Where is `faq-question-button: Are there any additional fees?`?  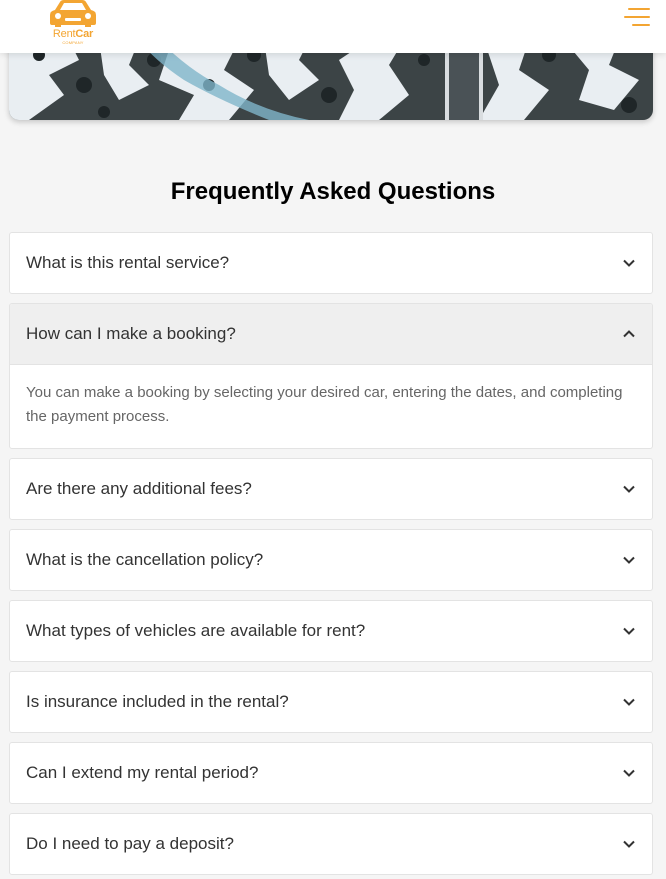 faq-question-button: Are there any additional fees? is located at coordinates (331, 489).